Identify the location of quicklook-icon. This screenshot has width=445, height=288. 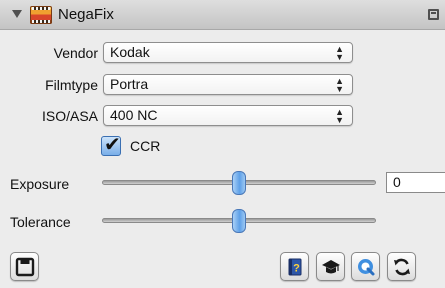
(366, 267).